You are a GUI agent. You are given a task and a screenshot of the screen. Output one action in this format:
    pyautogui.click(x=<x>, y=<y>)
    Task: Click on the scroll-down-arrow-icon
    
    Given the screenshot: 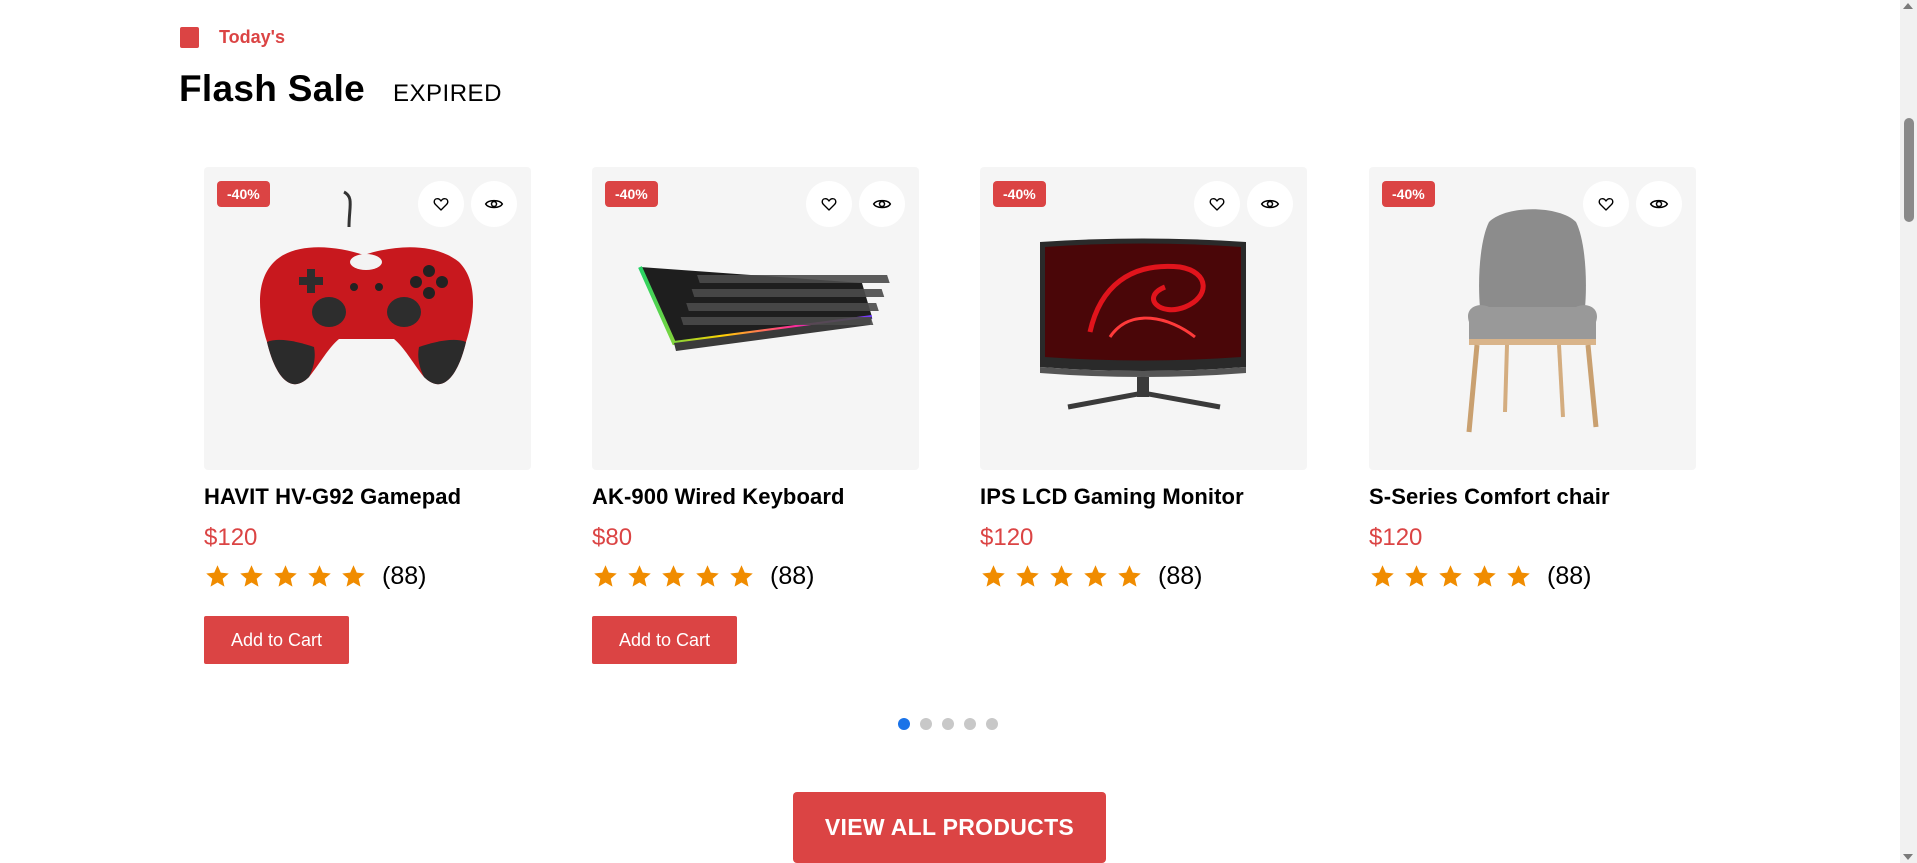 What is the action you would take?
    pyautogui.click(x=1908, y=857)
    